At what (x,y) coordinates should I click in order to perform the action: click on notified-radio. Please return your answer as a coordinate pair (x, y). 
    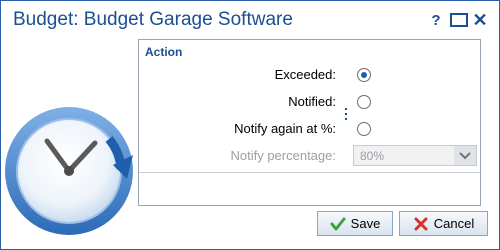
    Looking at the image, I should click on (364, 102).